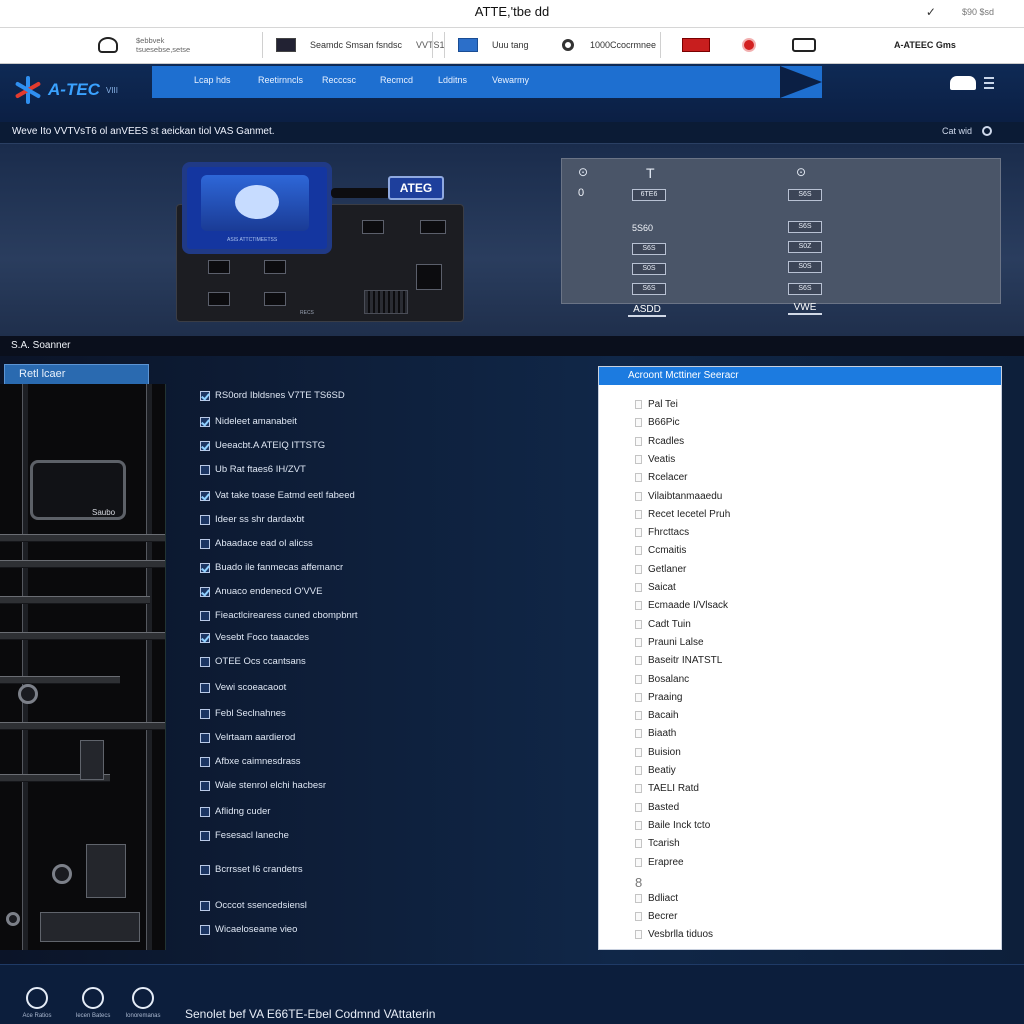 The image size is (1024, 1024). What do you see at coordinates (243, 713) in the screenshot?
I see `filter-item: Febl Seclnahnes` at bounding box center [243, 713].